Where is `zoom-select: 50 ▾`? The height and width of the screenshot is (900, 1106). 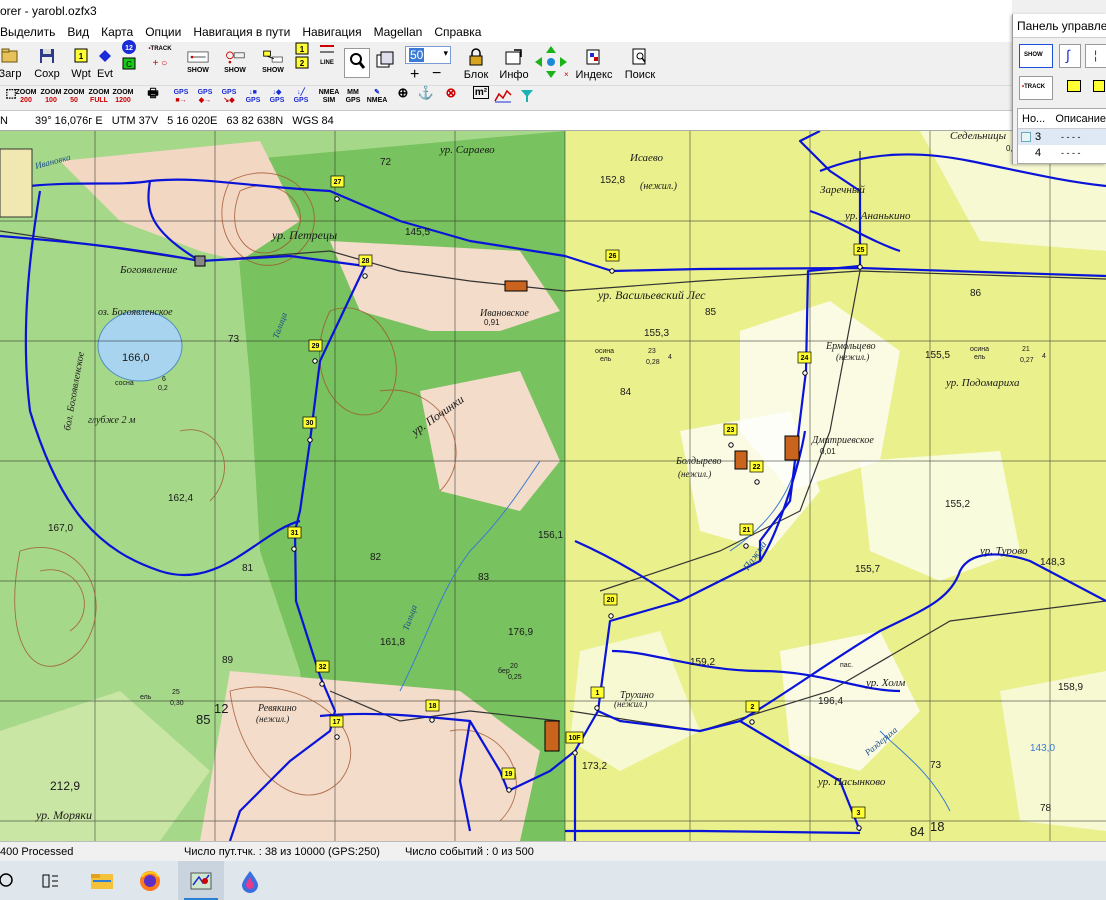
zoom-select: 50 ▾ is located at coordinates (428, 55).